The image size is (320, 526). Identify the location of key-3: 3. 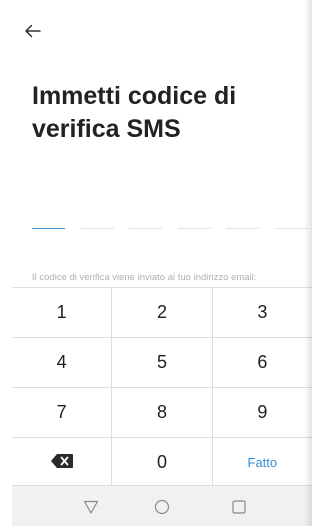
(262, 312).